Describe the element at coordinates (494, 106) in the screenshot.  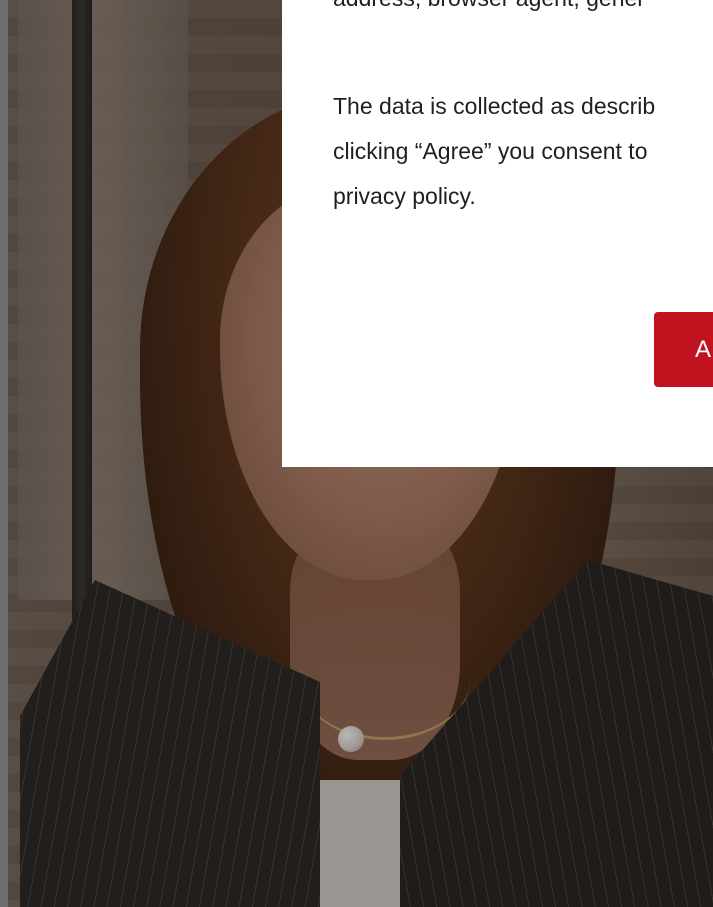
I see `consent-text-line-1: The data is collected as describ` at that location.